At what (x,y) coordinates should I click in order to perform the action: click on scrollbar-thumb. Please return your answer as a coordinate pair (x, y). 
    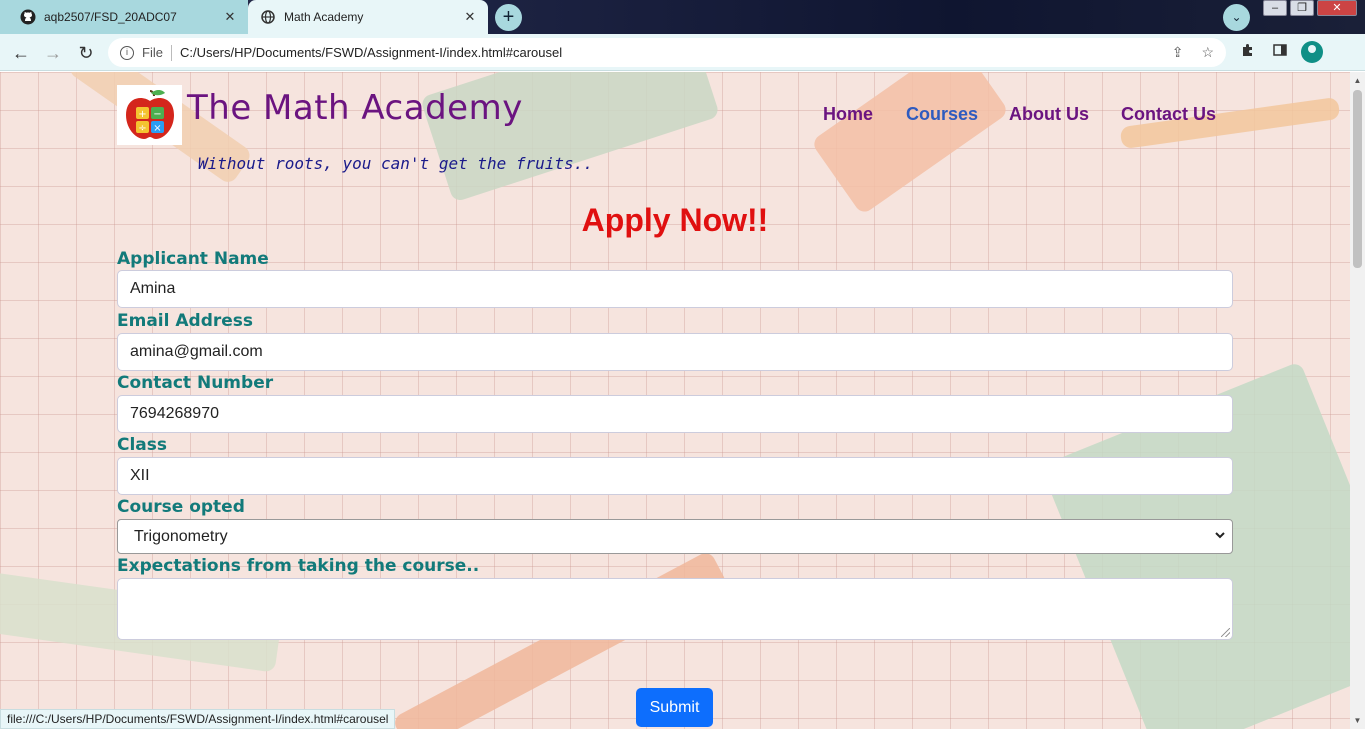
    Looking at the image, I should click on (1357, 179).